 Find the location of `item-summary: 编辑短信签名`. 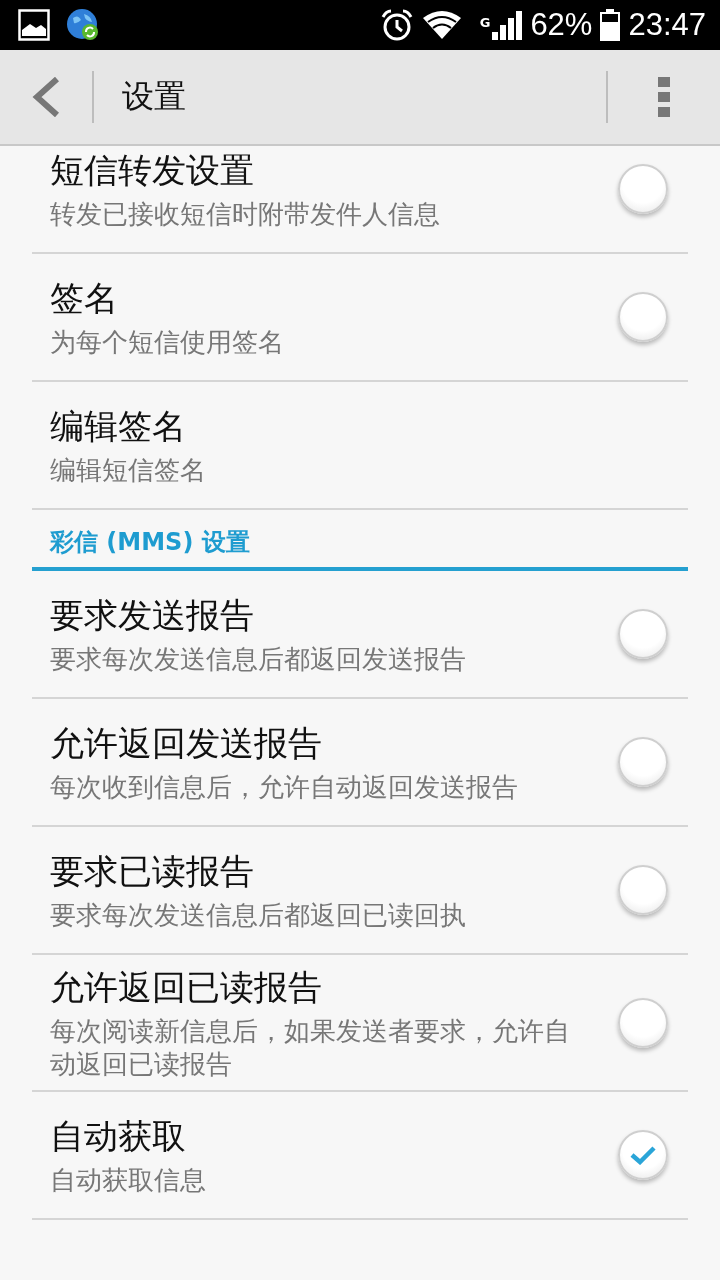

item-summary: 编辑短信签名 is located at coordinates (128, 470).